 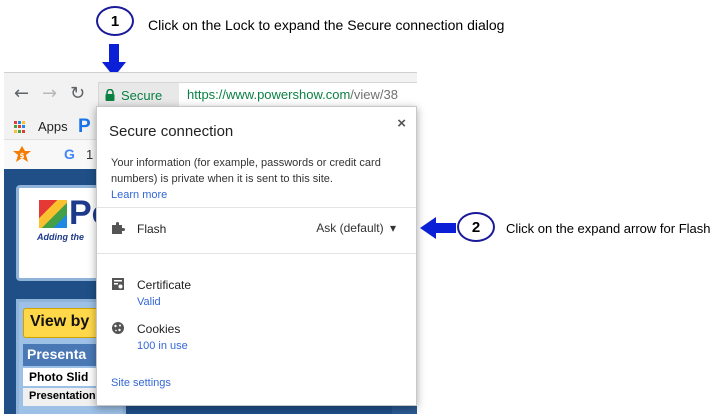 I want to click on step-2-badge: 2, so click(x=476, y=227).